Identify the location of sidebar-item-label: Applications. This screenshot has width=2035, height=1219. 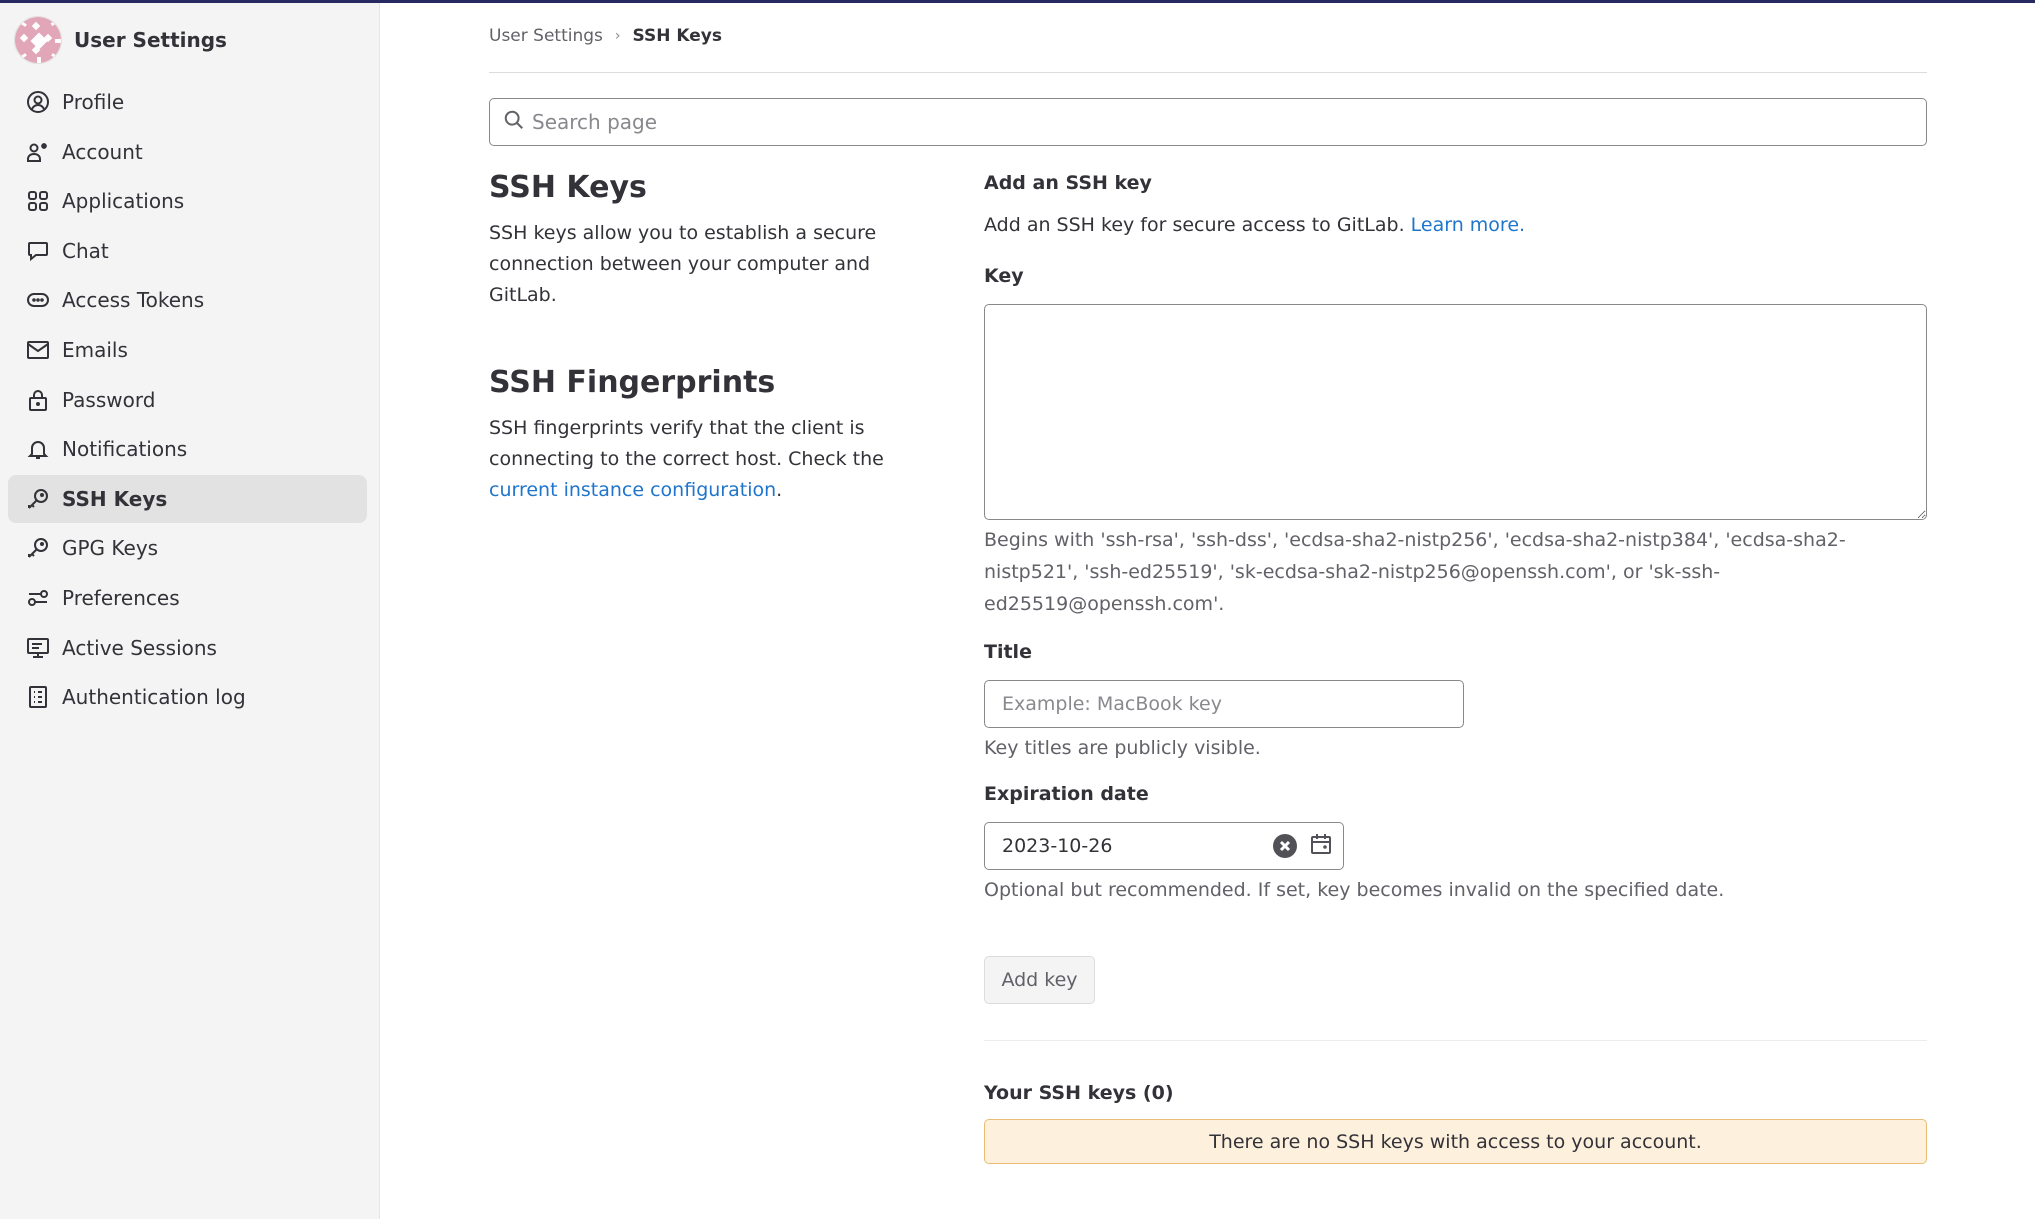
(123, 201).